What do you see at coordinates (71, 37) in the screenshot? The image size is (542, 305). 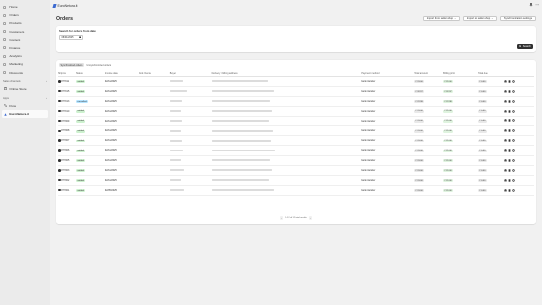 I see `date-field: 08/01/2025` at bounding box center [71, 37].